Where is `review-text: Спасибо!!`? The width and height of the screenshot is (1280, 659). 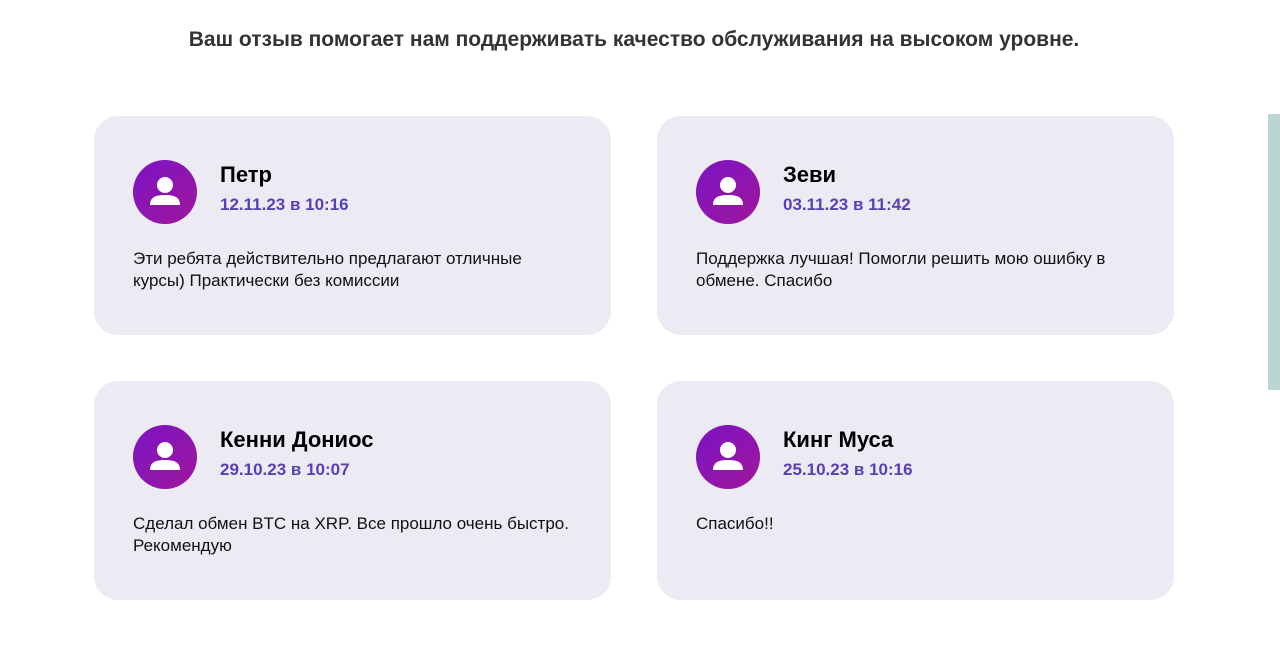
review-text: Спасибо!! is located at coordinates (735, 523).